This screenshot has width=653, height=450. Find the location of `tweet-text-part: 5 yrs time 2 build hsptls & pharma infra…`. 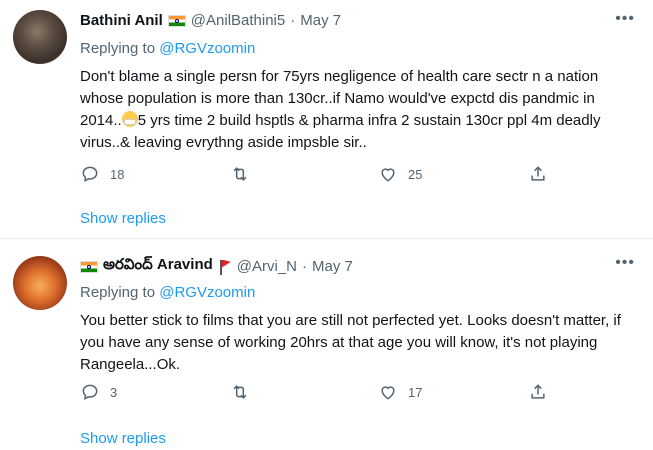

tweet-text-part: 5 yrs time 2 build hsptls & pharma infra… is located at coordinates (340, 131).